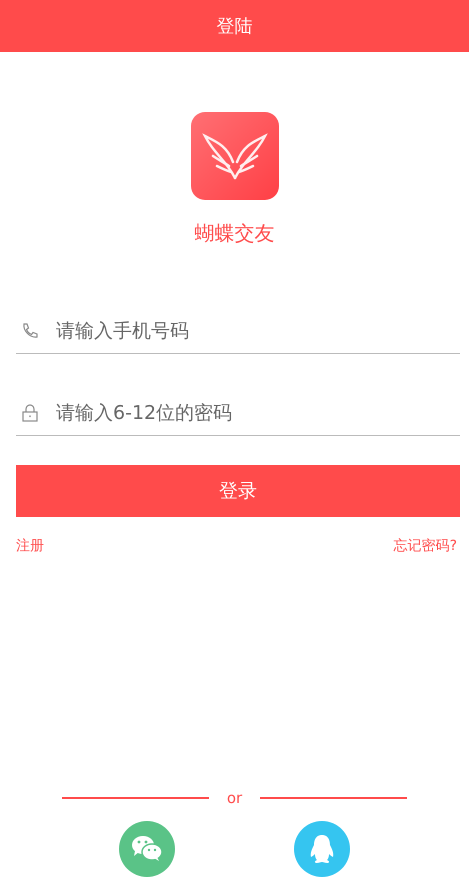 The width and height of the screenshot is (469, 893). I want to click on butterfly-logo-icon, so click(234, 156).